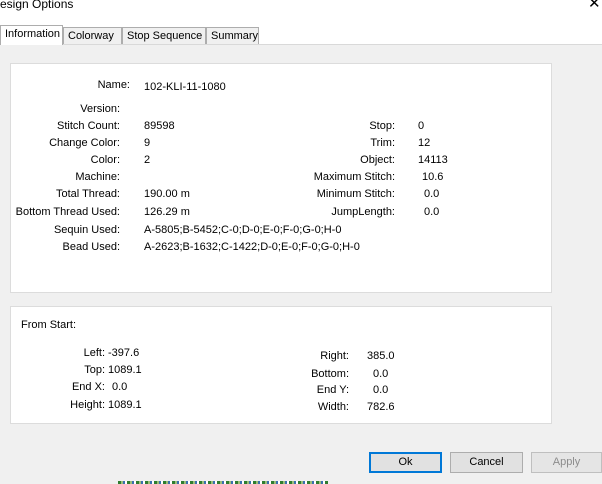 The image size is (602, 484). I want to click on end-y-value: 0.0, so click(381, 390).